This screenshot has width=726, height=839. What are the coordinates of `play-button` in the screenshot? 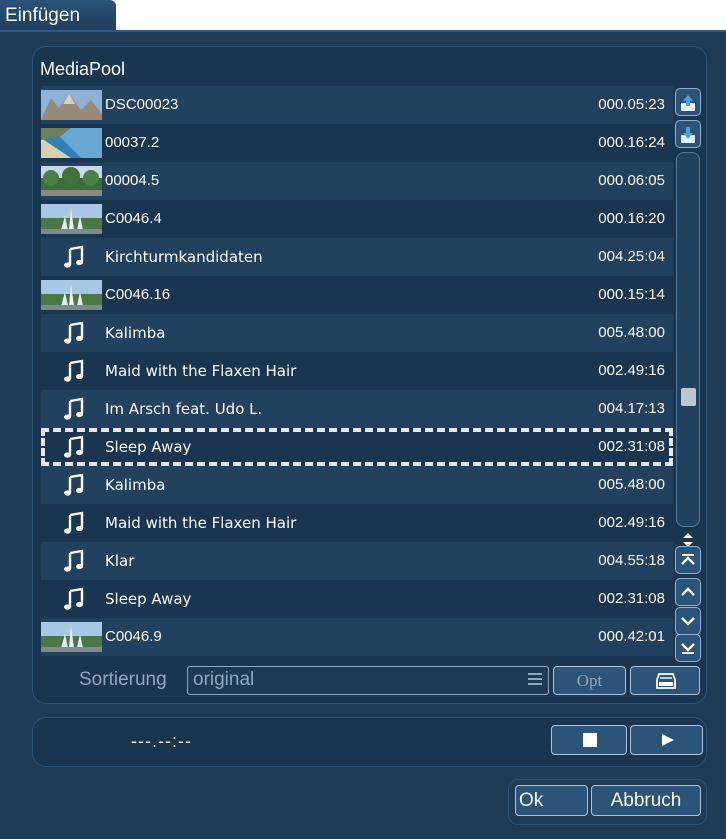 It's located at (666, 740).